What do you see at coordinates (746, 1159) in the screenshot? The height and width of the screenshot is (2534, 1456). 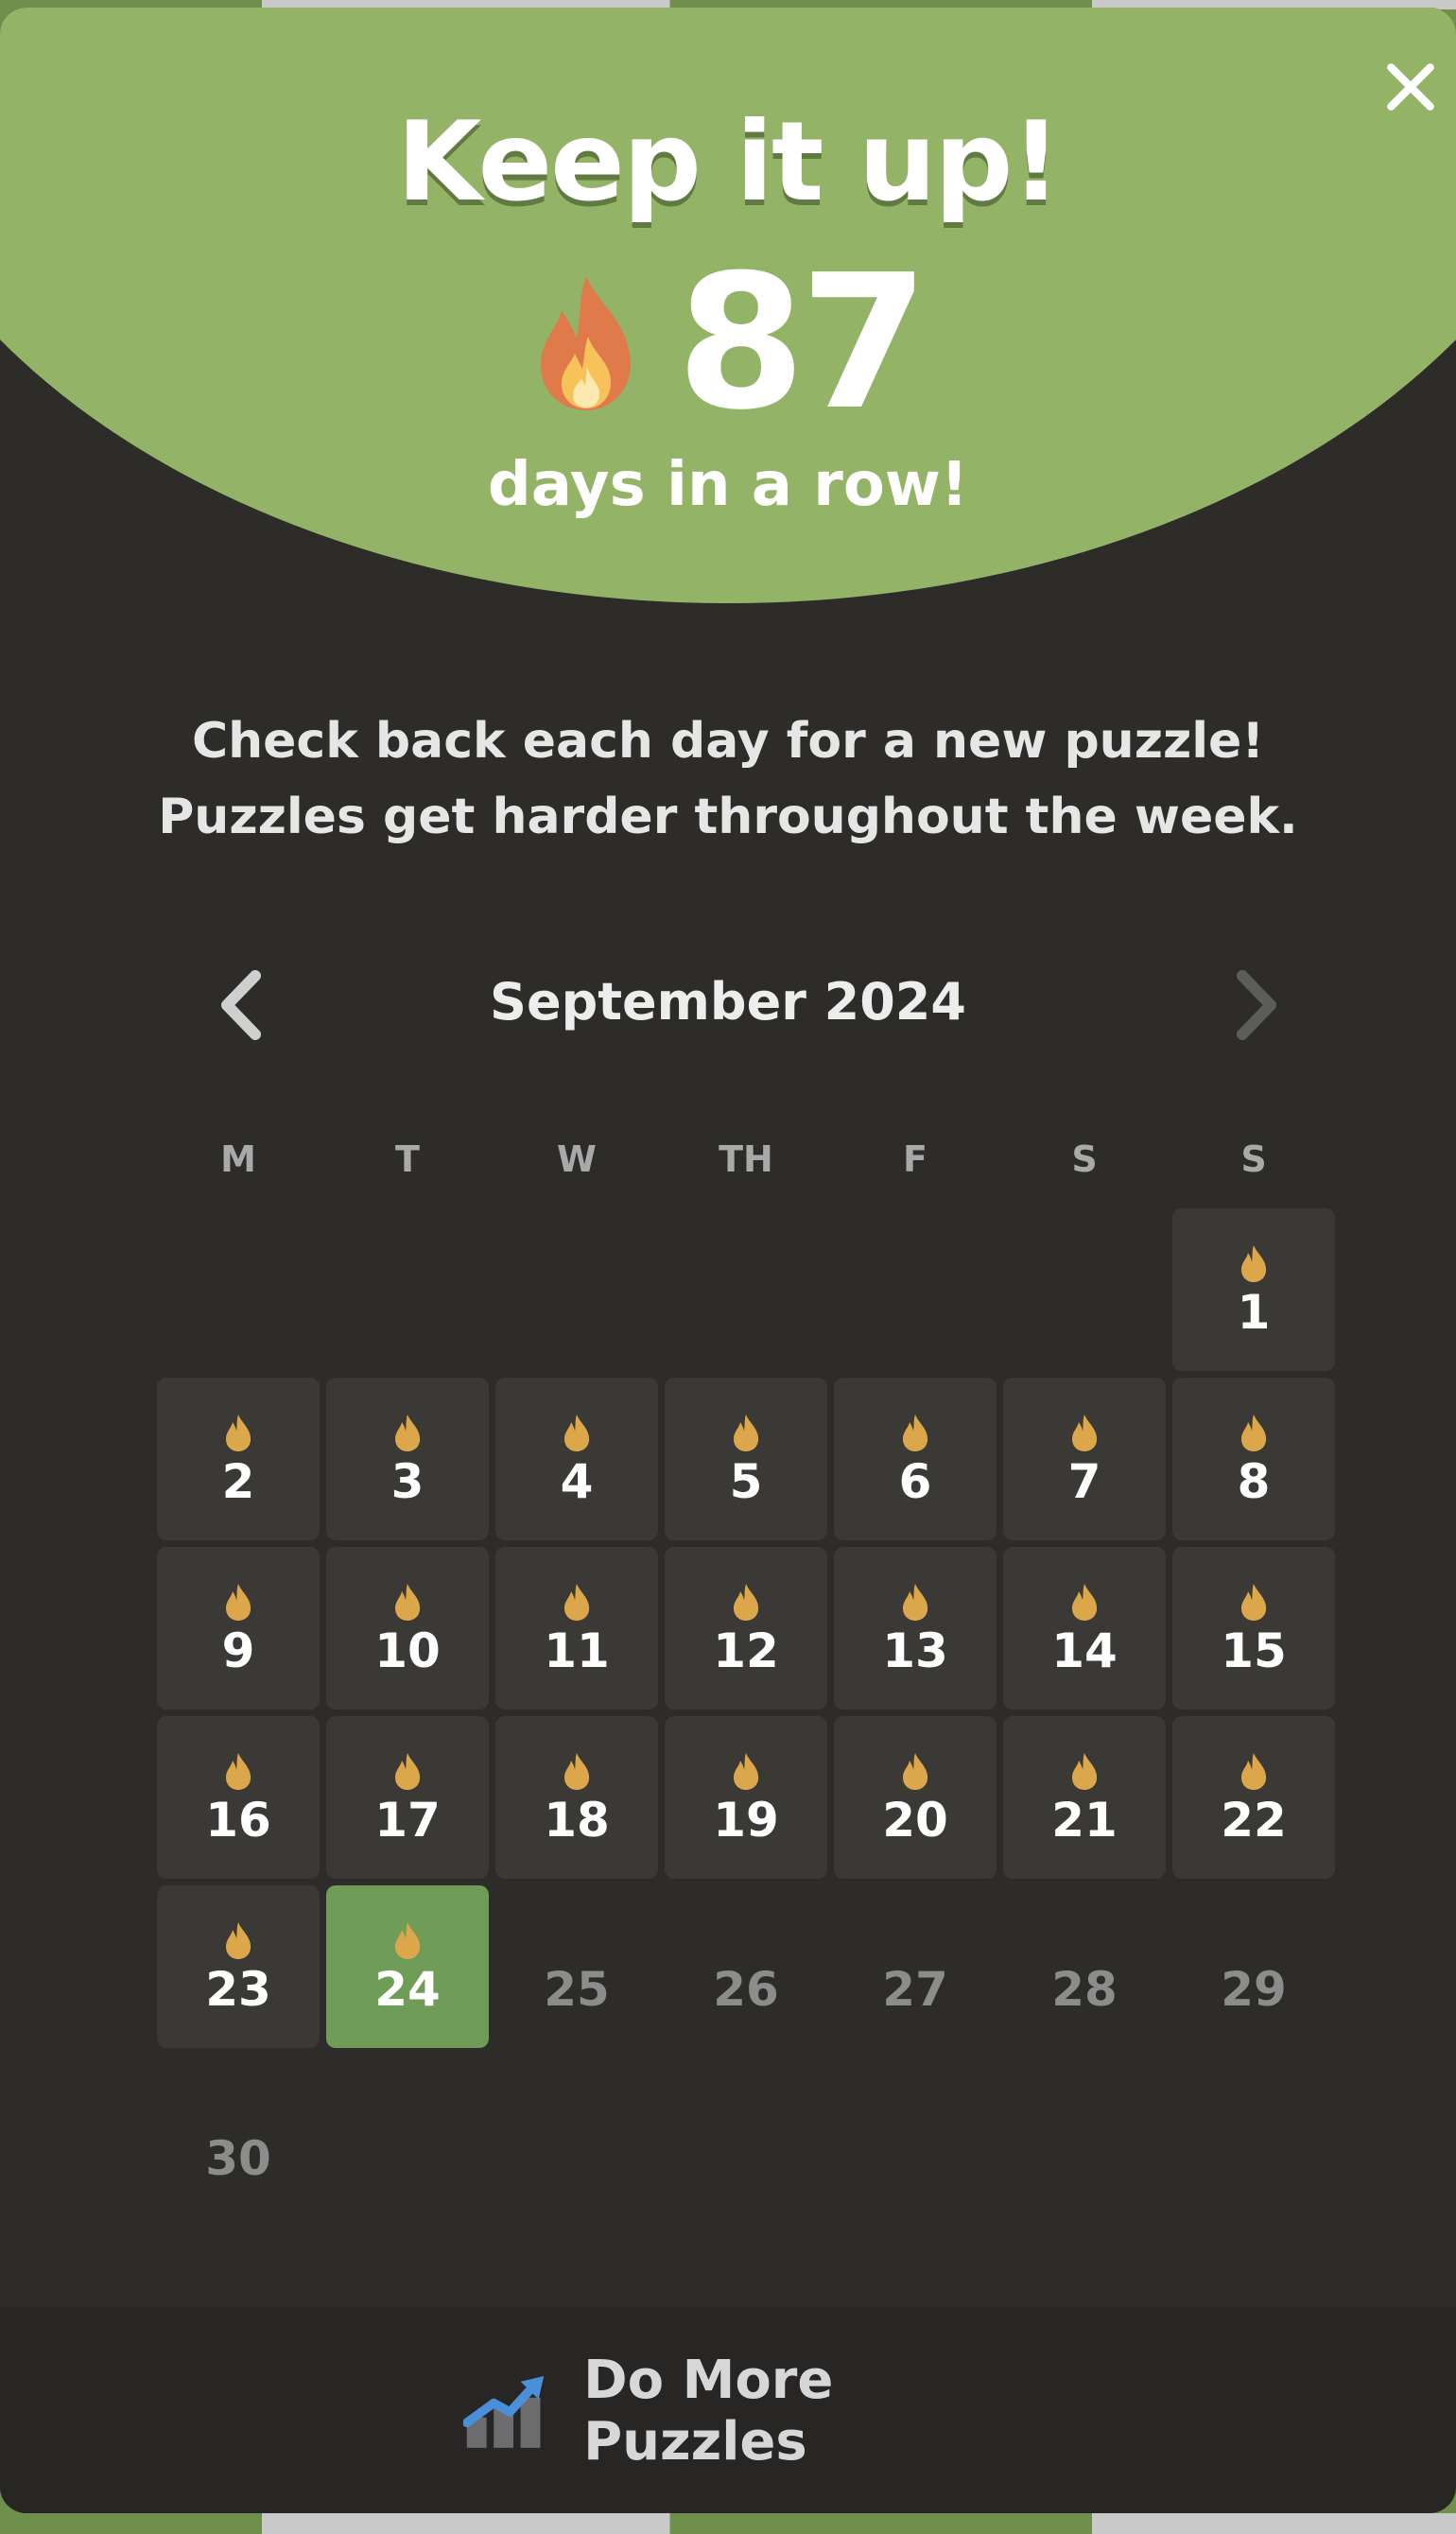 I see `weekday-label: TH` at bounding box center [746, 1159].